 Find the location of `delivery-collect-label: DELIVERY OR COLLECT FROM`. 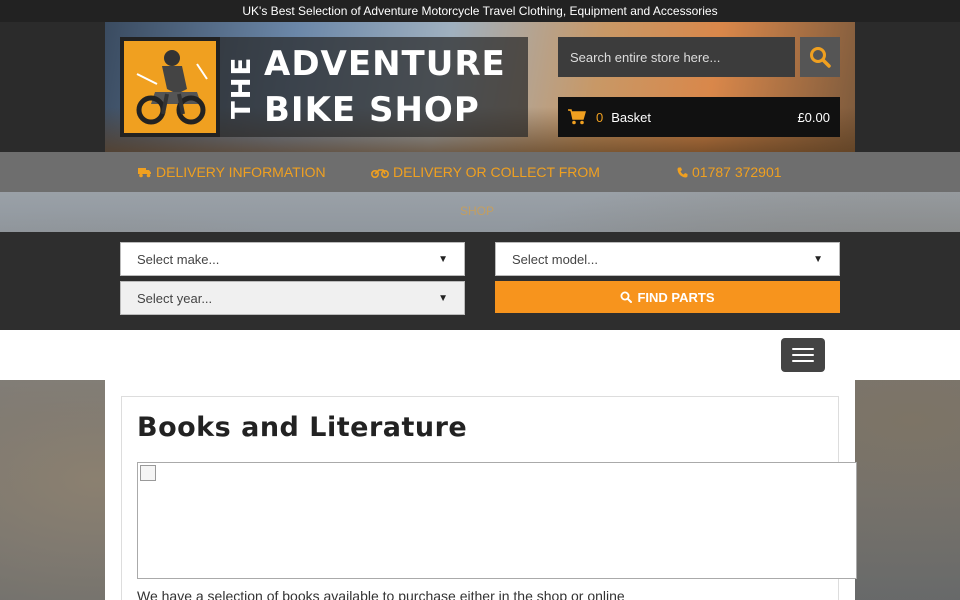

delivery-collect-label: DELIVERY OR COLLECT FROM is located at coordinates (496, 172).